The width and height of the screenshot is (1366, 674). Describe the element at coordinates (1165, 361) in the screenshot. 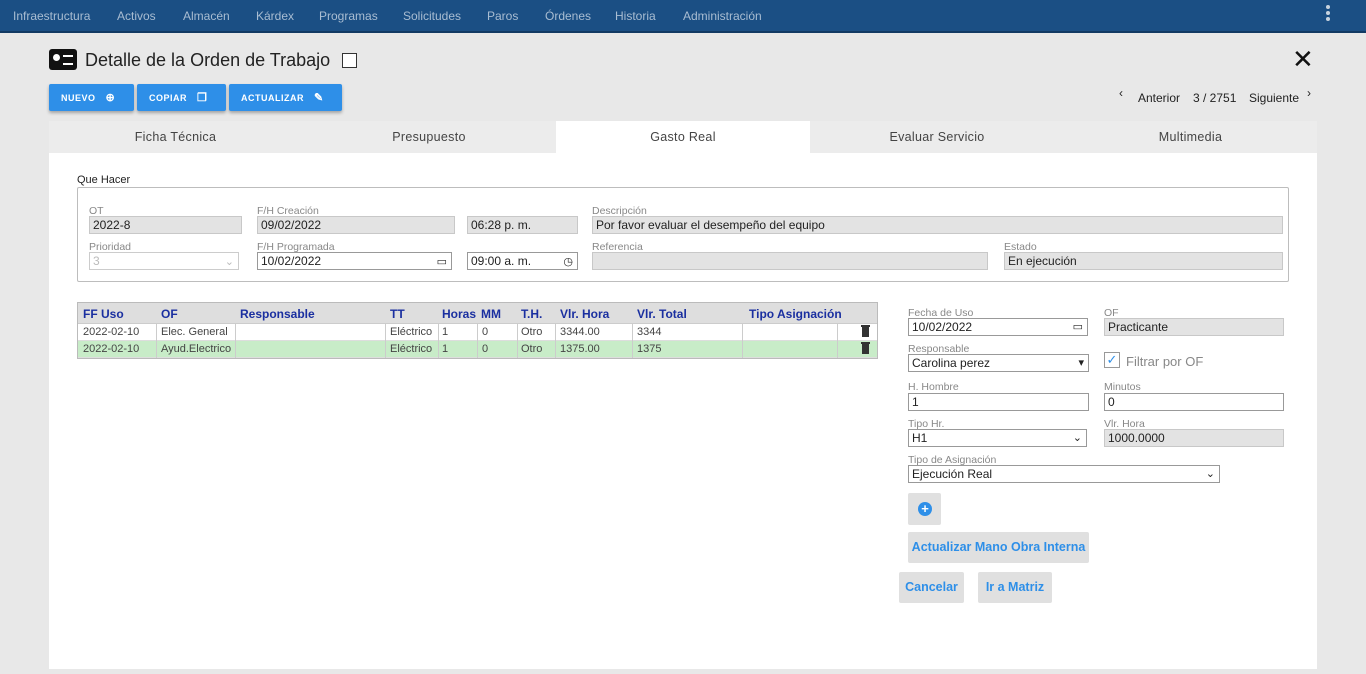

I see `filtrar-label: Filtrar por OF` at that location.